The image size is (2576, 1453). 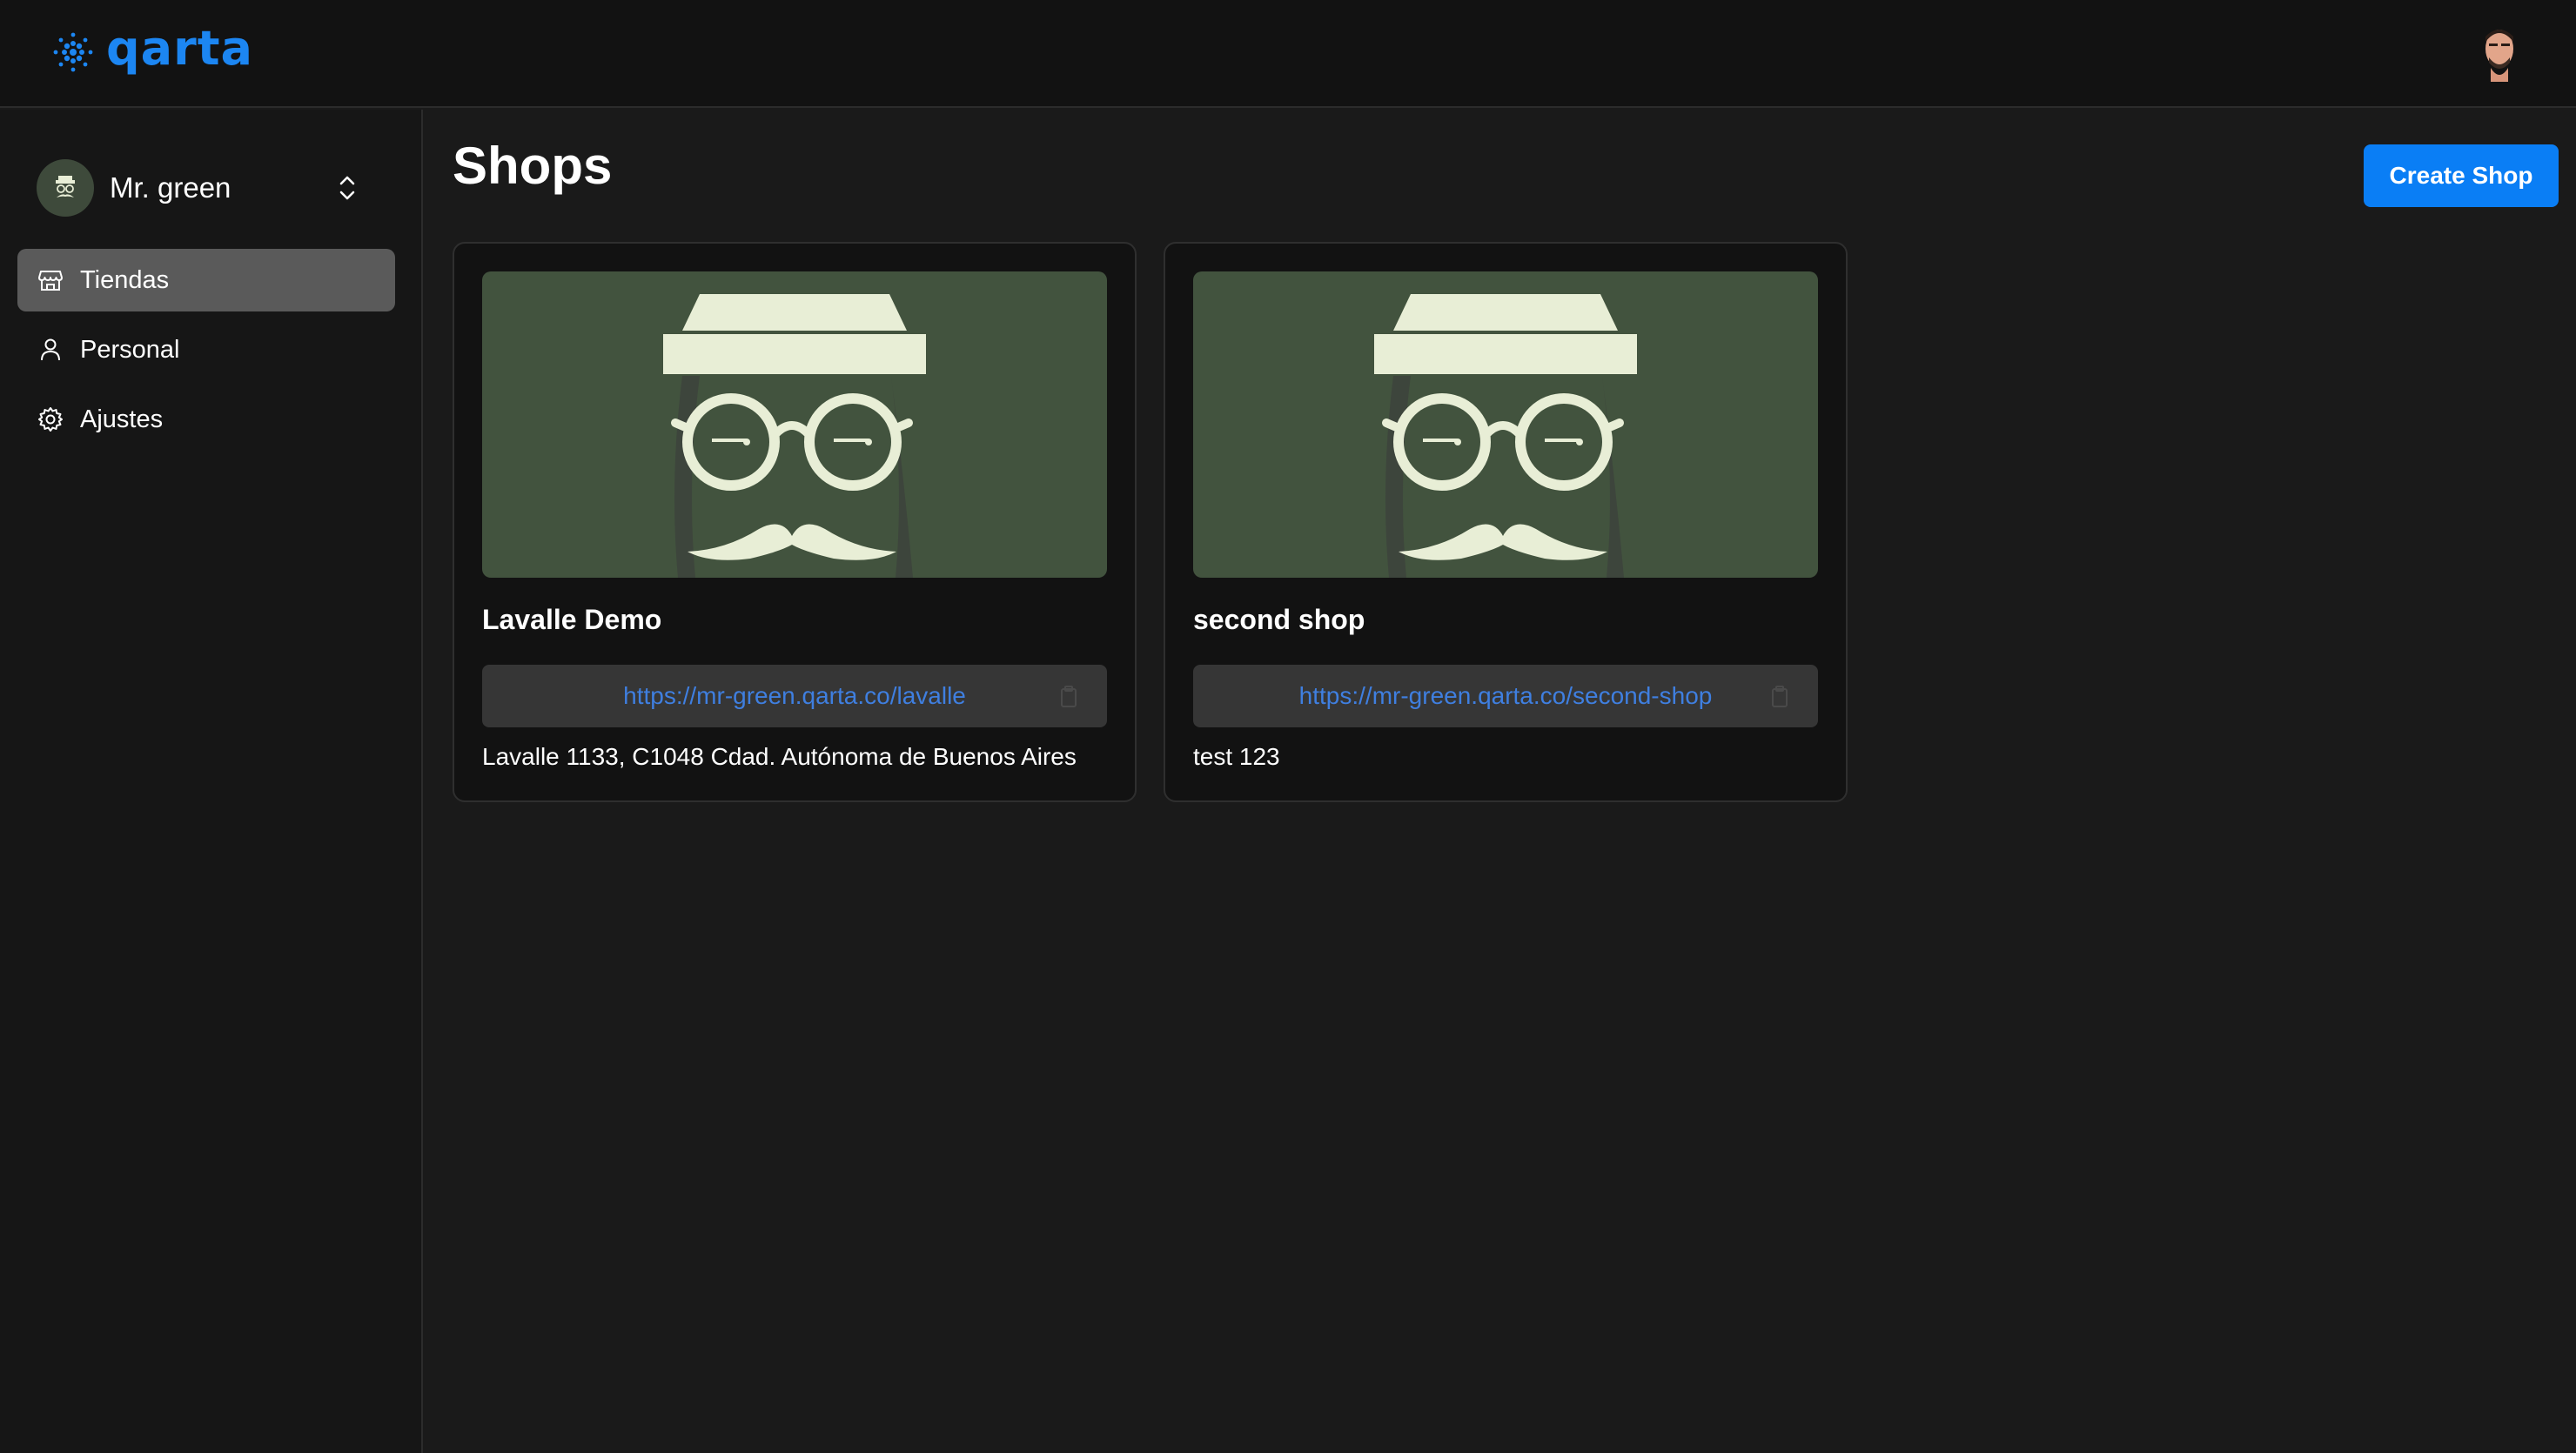 What do you see at coordinates (206, 419) in the screenshot?
I see `sidebar-item-ajustes: Ajustes` at bounding box center [206, 419].